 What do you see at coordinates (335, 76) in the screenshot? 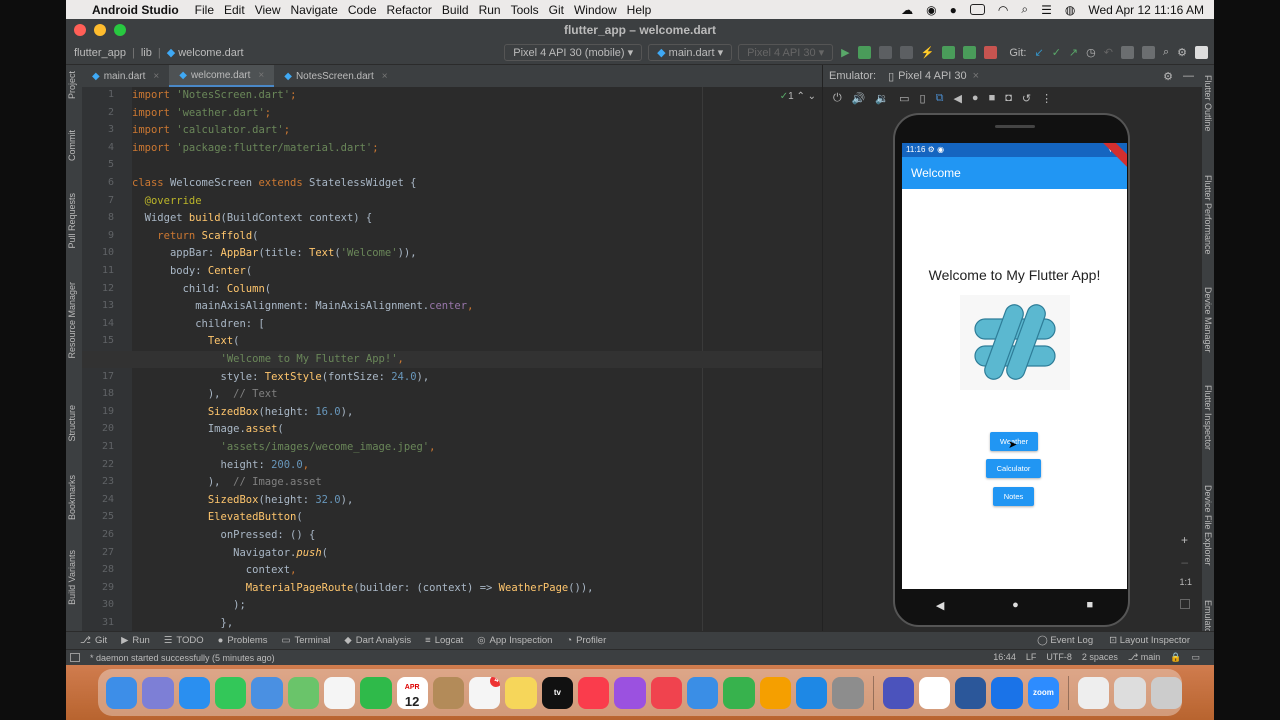
I see `tab-notesscreen-dart: ◆ NotesScreen.dart ×` at bounding box center [335, 76].